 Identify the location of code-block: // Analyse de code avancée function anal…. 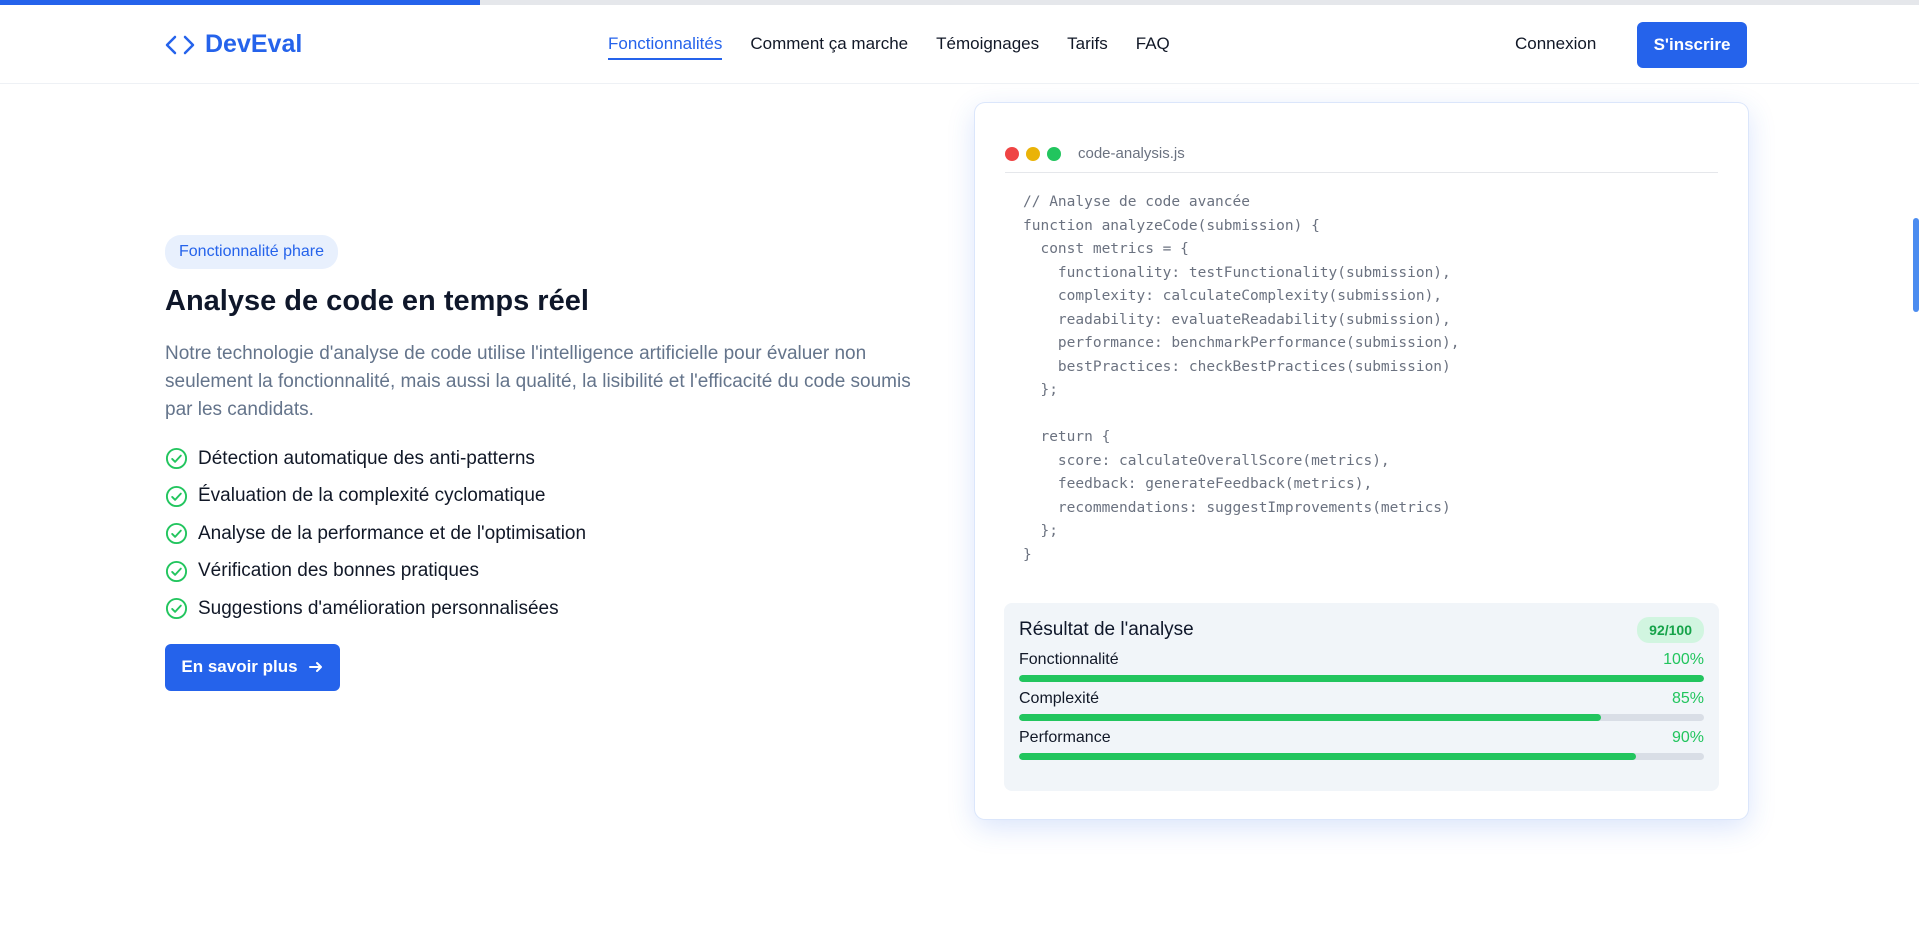
(1241, 378).